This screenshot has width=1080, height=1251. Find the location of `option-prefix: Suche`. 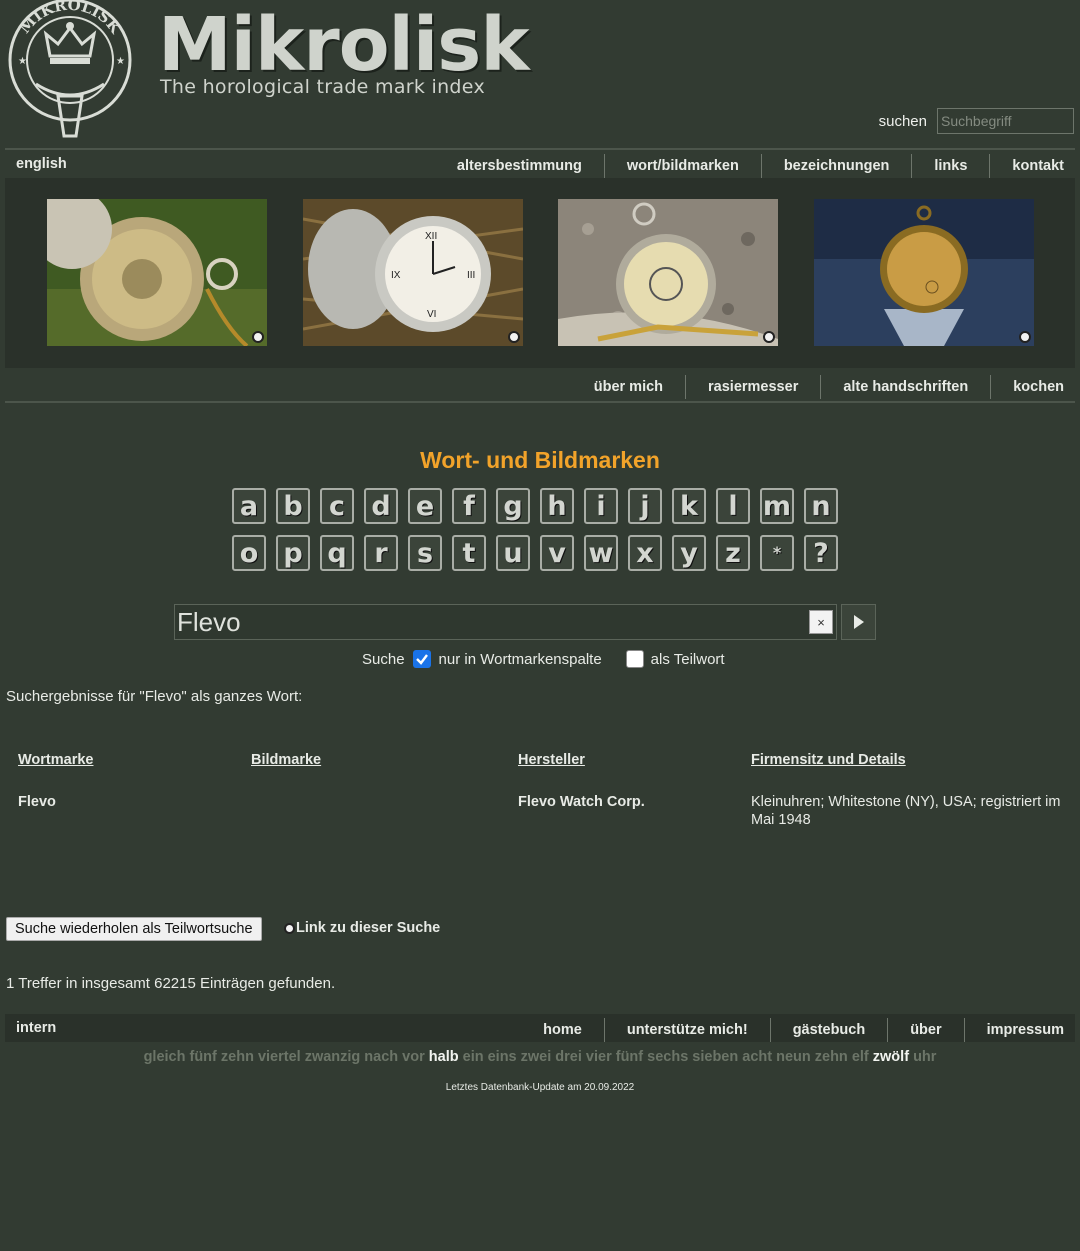

option-prefix: Suche is located at coordinates (383, 659).